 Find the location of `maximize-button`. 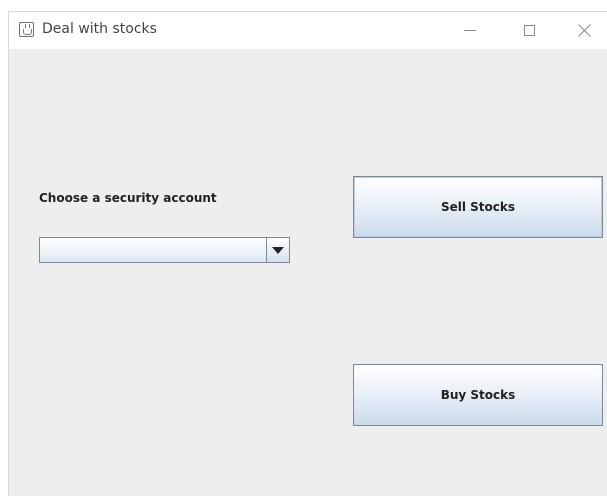

maximize-button is located at coordinates (529, 30).